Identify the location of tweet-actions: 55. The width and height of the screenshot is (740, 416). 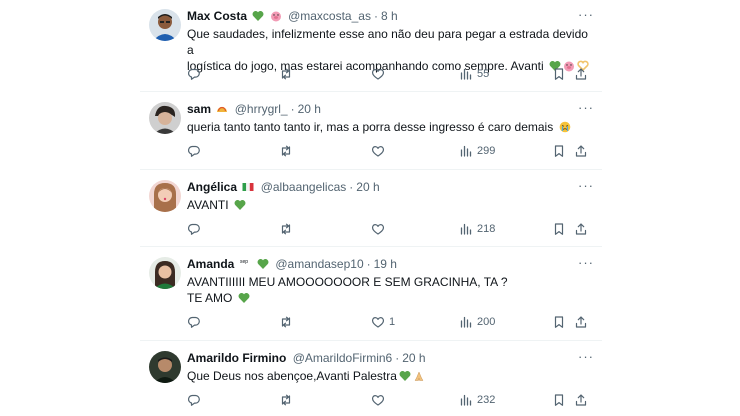
(392, 74).